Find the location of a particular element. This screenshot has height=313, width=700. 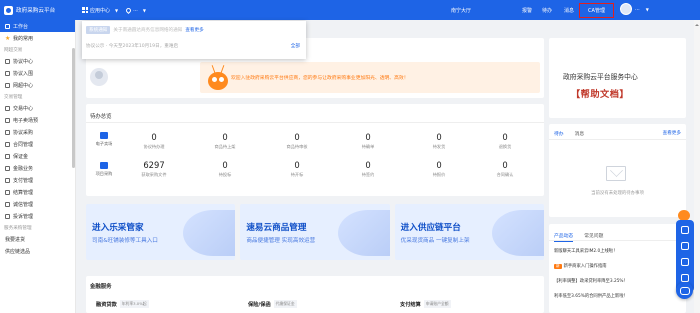

todo-cell: 0 待确单 is located at coordinates (368, 141).